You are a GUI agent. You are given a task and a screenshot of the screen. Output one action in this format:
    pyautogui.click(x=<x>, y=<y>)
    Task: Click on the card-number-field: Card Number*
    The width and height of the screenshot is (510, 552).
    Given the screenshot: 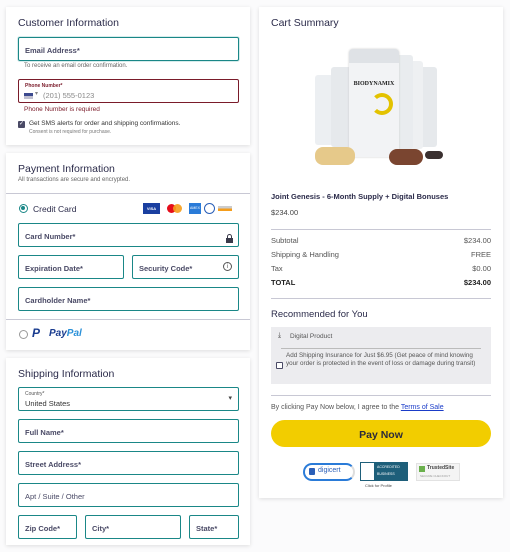 What is the action you would take?
    pyautogui.click(x=128, y=235)
    